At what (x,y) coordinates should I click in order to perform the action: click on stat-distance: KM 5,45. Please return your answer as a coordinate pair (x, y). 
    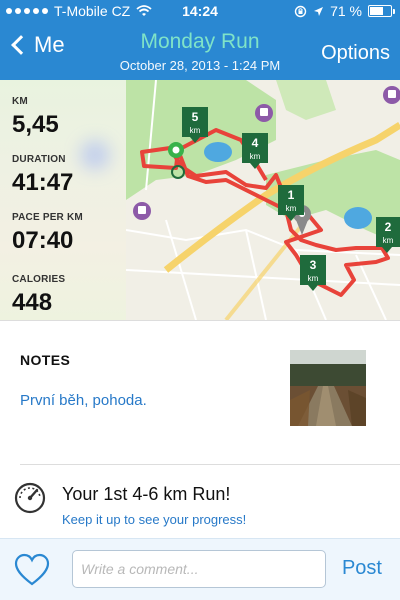
    Looking at the image, I should click on (35, 117).